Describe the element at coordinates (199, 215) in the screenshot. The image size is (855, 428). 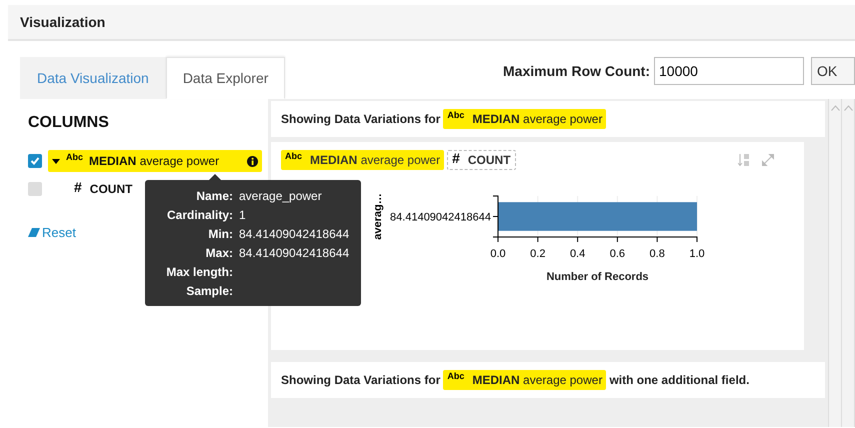
I see `tooltip-label: Cardinality:` at that location.